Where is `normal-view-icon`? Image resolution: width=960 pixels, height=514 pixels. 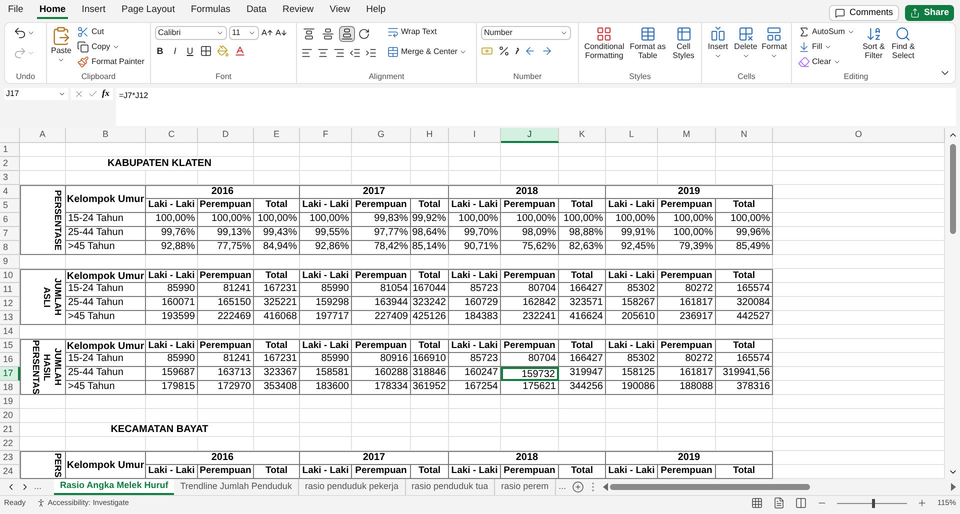 normal-view-icon is located at coordinates (757, 503).